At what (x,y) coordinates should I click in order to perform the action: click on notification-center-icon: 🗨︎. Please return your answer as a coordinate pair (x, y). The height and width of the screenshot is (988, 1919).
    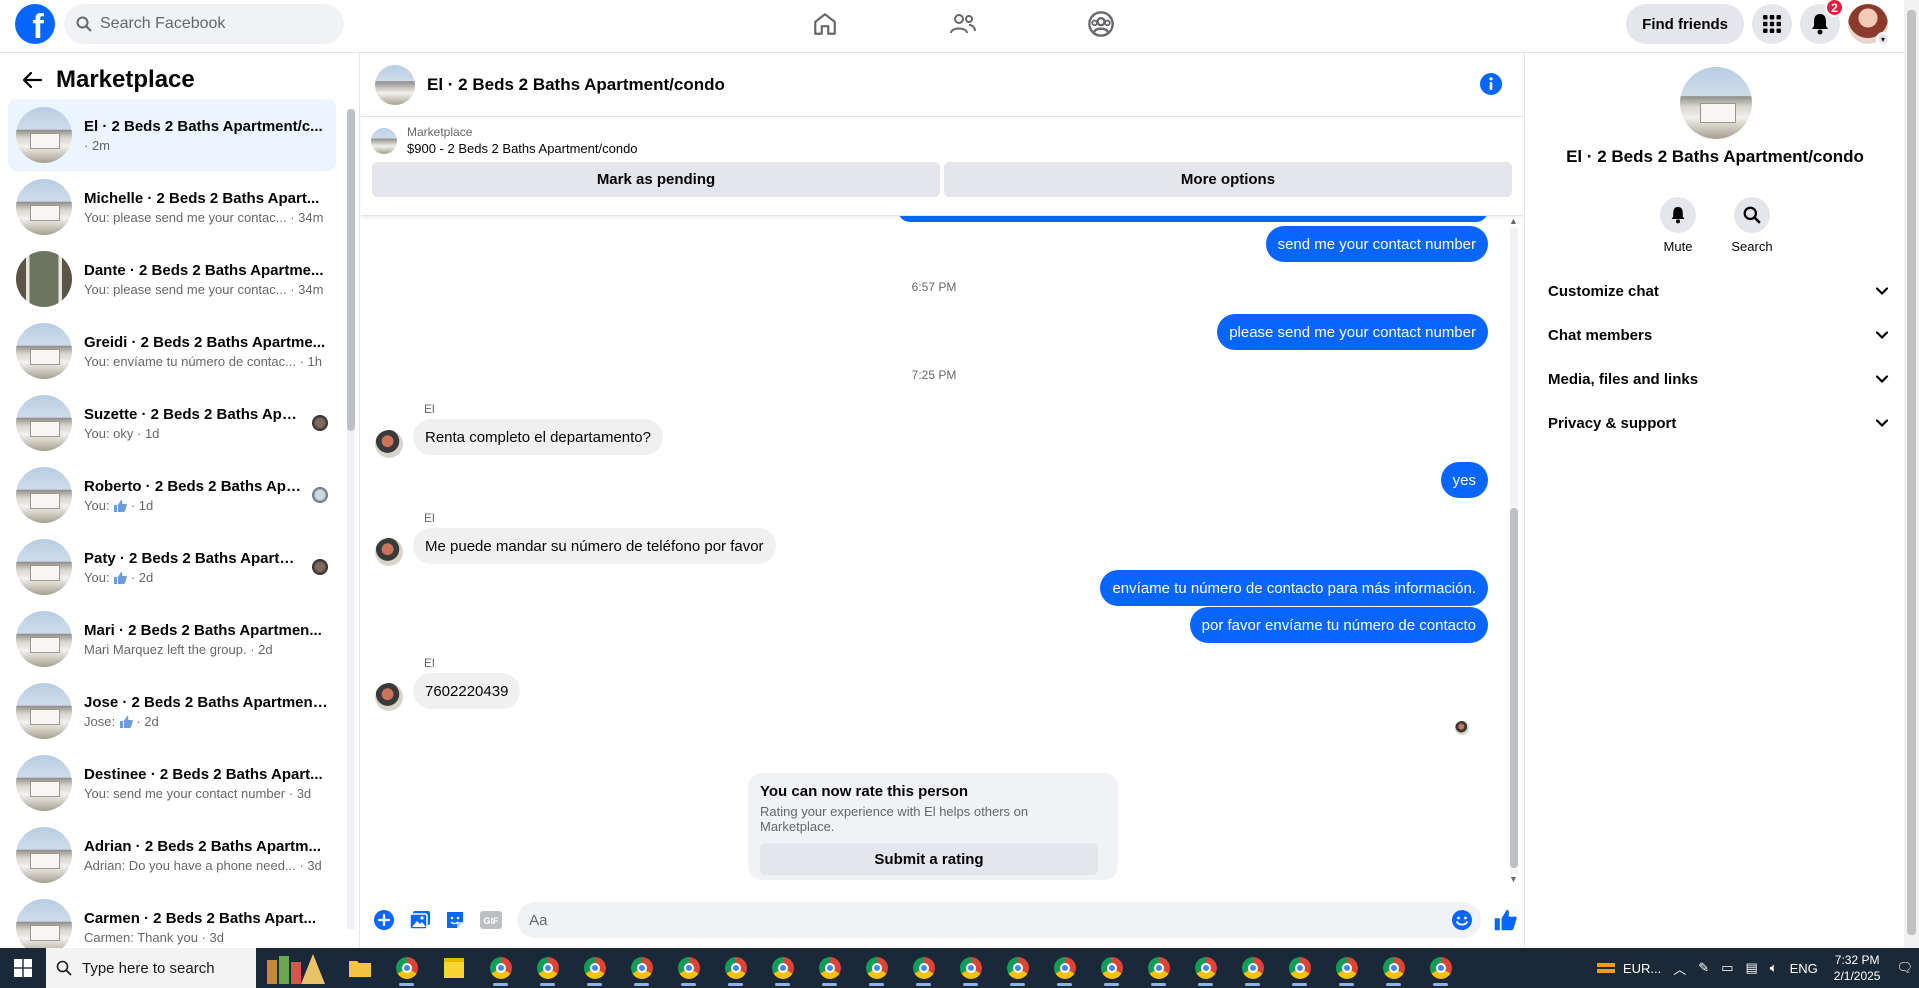
    Looking at the image, I should click on (1904, 968).